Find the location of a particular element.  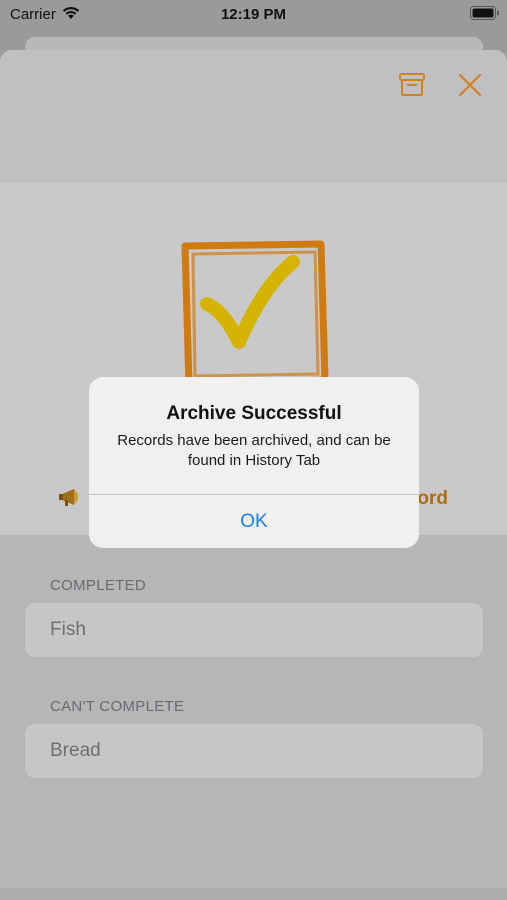

list-item: Bread is located at coordinates (254, 751).